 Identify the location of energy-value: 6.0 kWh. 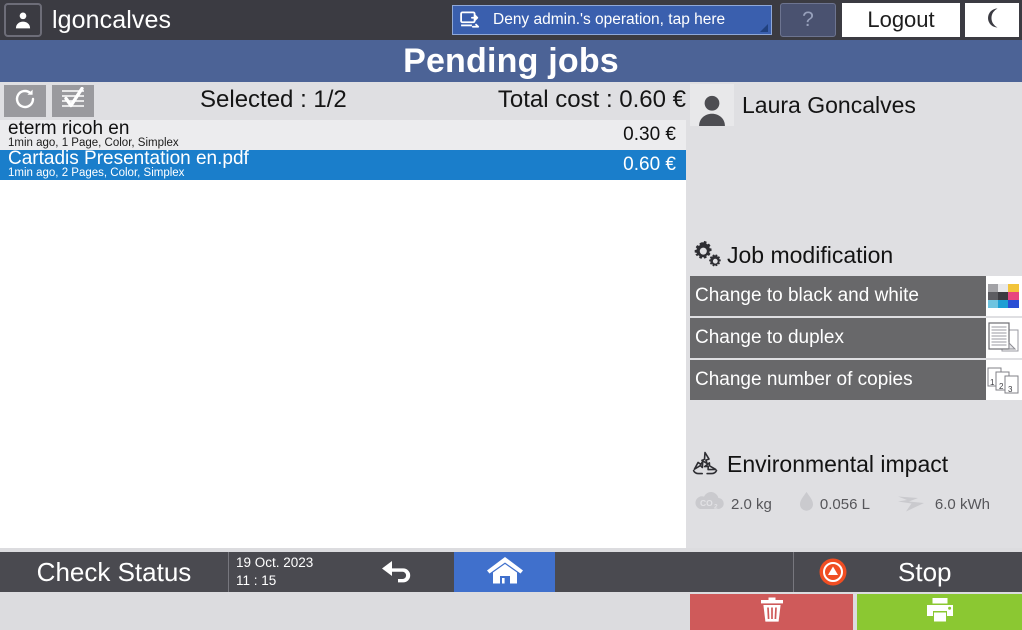
(962, 504).